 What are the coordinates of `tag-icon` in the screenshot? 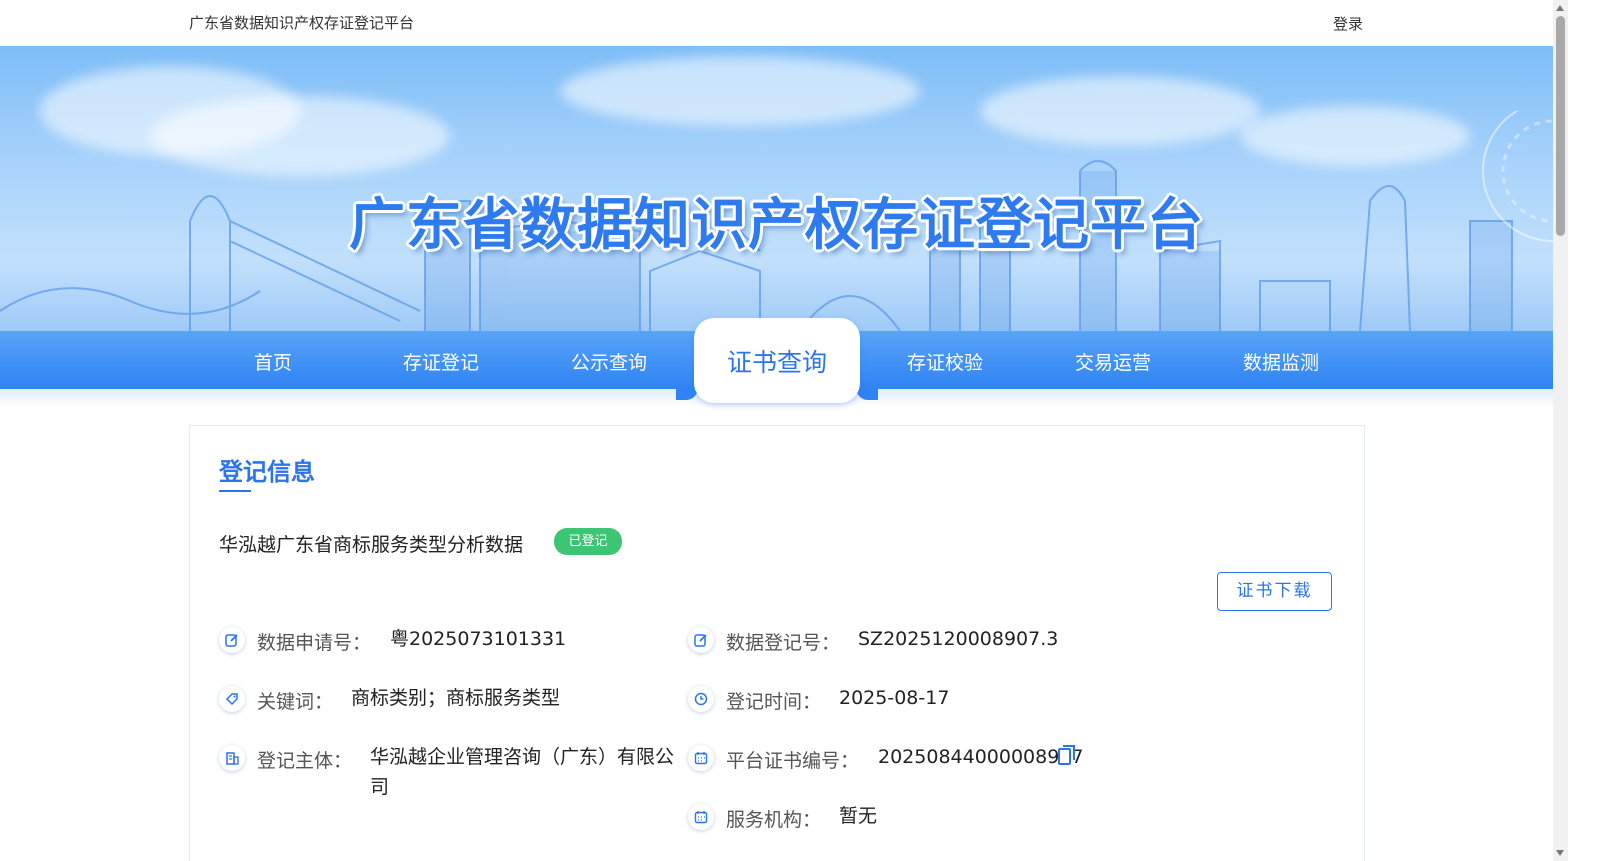 It's located at (232, 699).